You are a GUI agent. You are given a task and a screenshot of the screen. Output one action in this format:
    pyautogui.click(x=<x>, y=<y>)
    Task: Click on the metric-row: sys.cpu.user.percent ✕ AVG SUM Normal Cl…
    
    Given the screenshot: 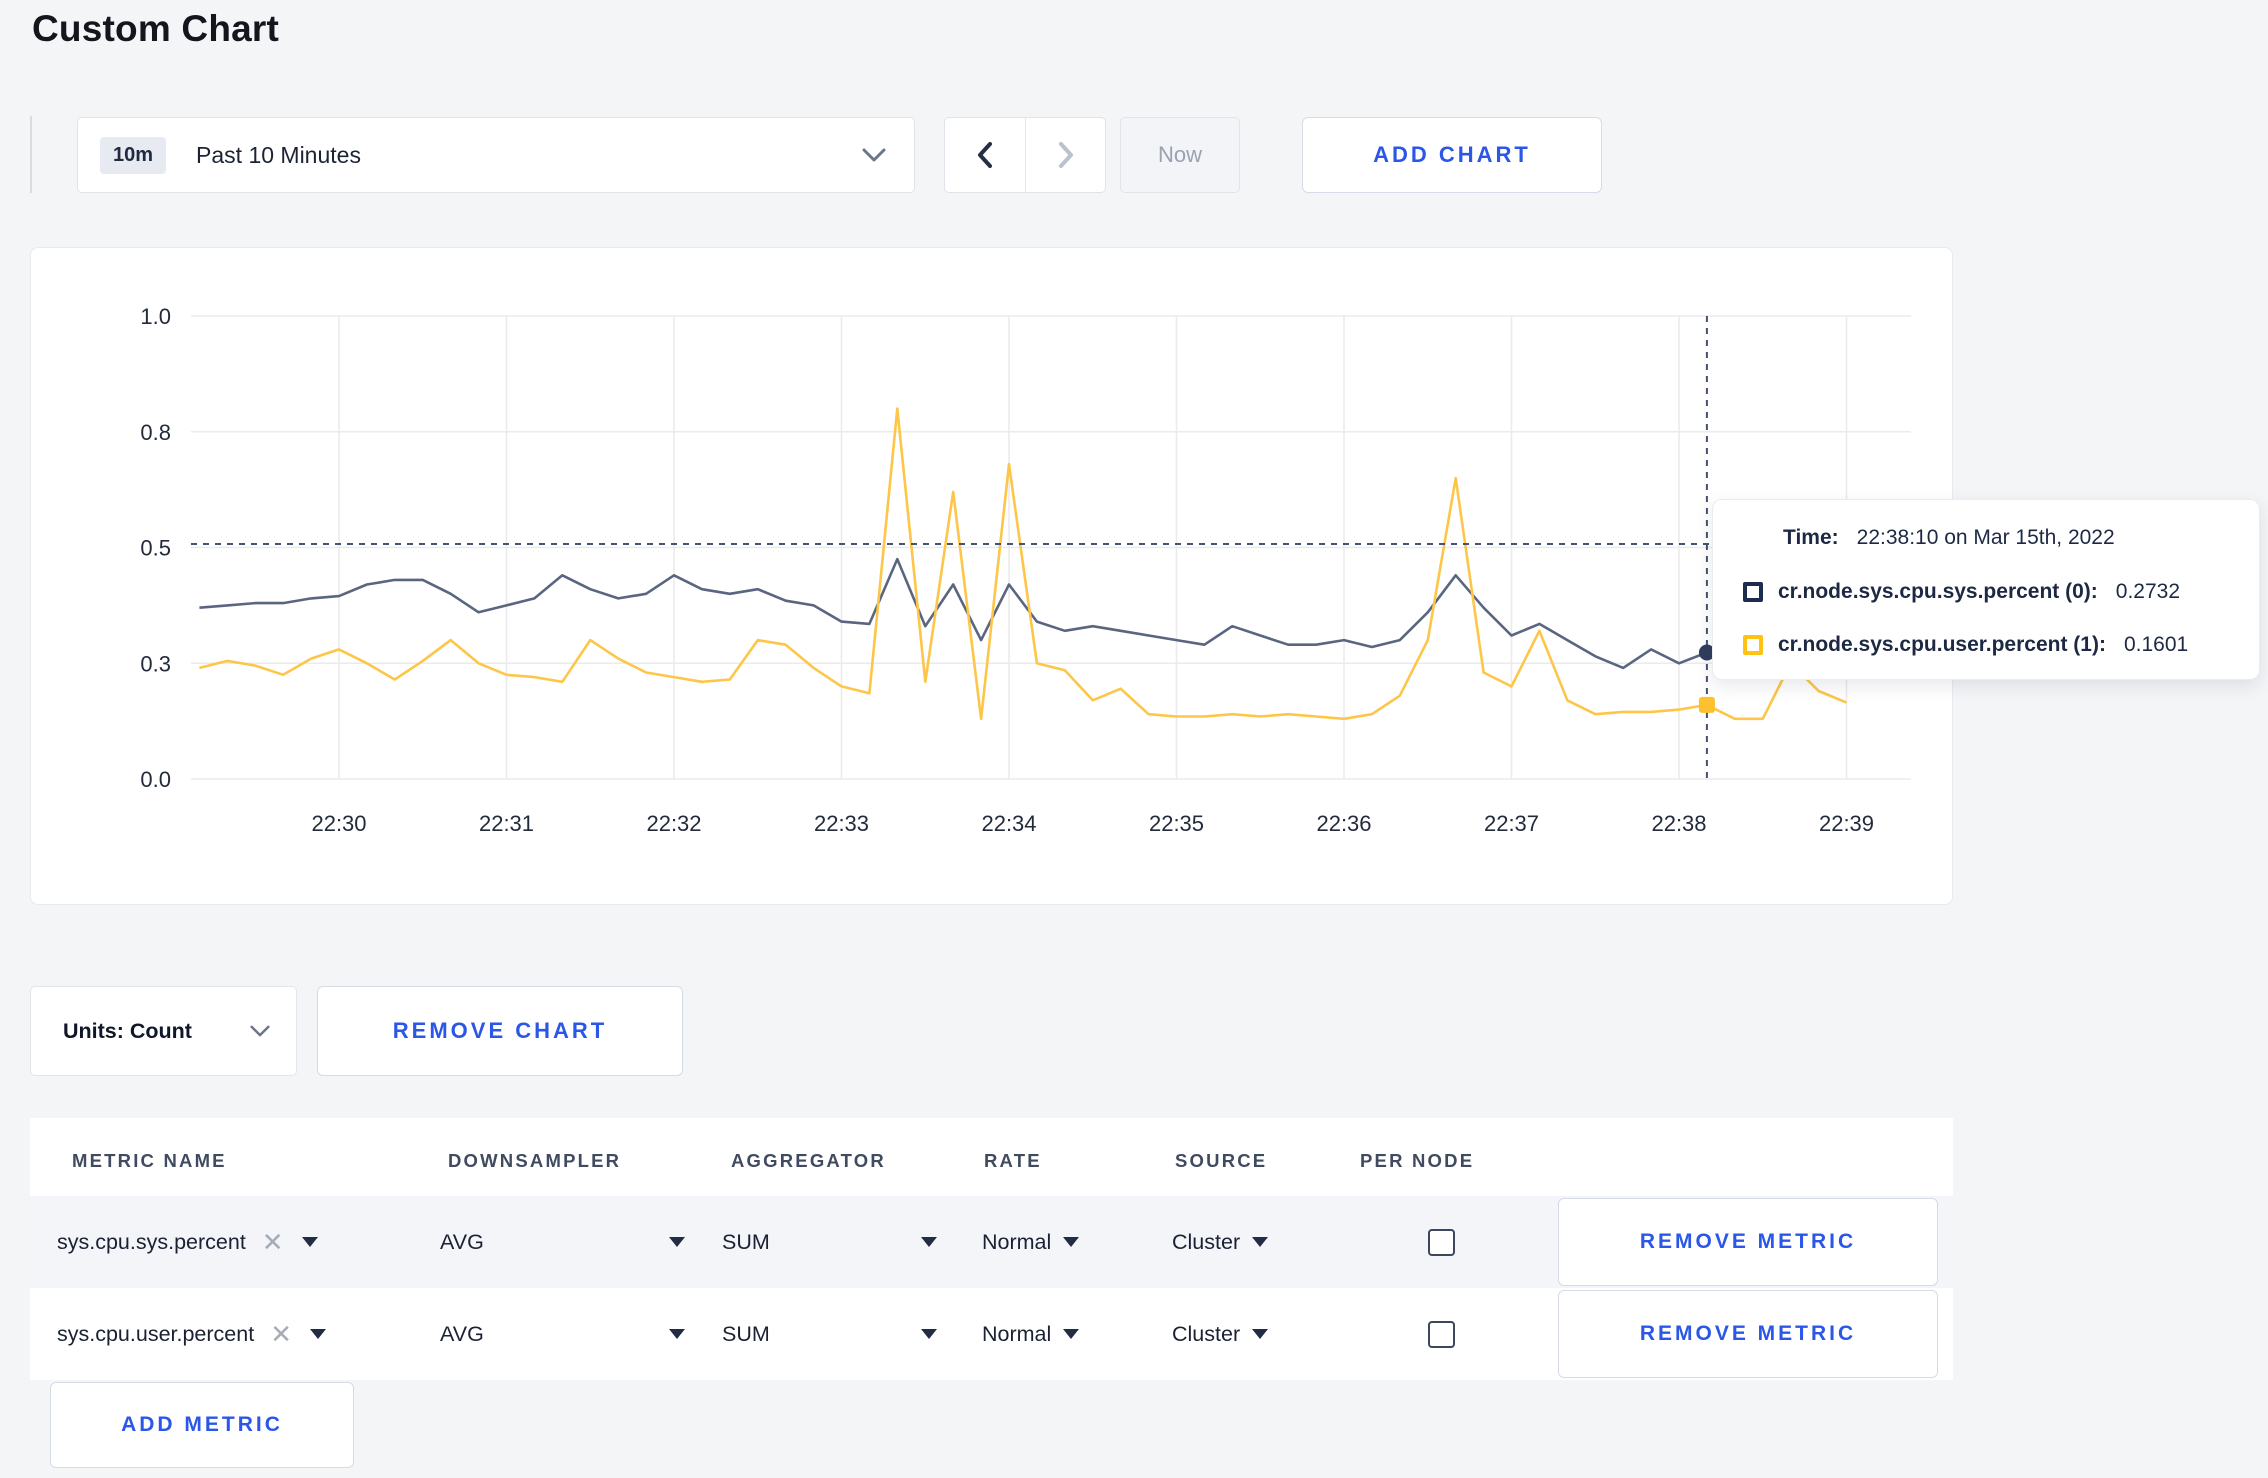 What is the action you would take?
    pyautogui.click(x=991, y=1334)
    